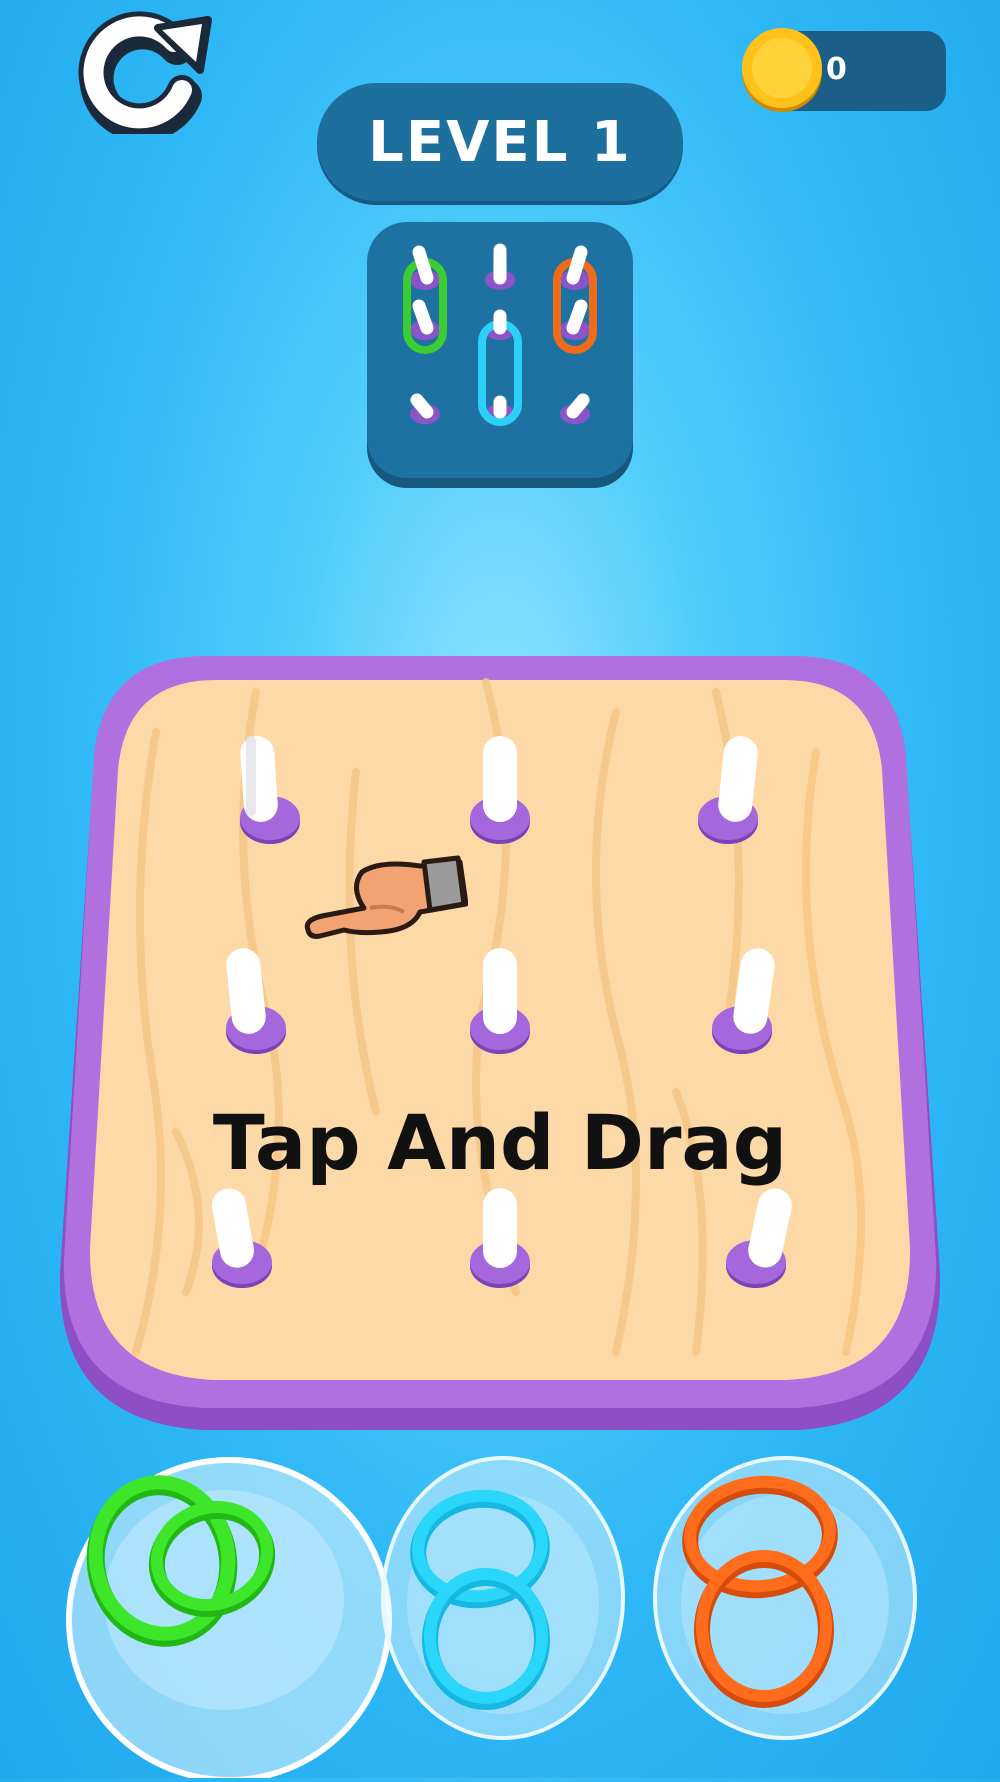 This screenshot has width=1000, height=1782. What do you see at coordinates (785, 1604) in the screenshot?
I see `ring-bowl-orange` at bounding box center [785, 1604].